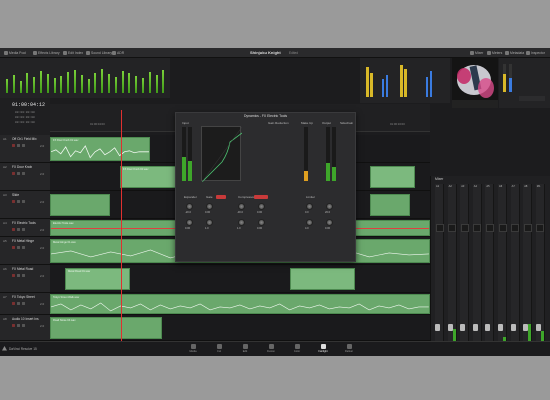 The height and width of the screenshot is (400, 550). I want to click on track-header-a8: A8 Audio 10 Insert Ins 2.0, so click(25, 328).